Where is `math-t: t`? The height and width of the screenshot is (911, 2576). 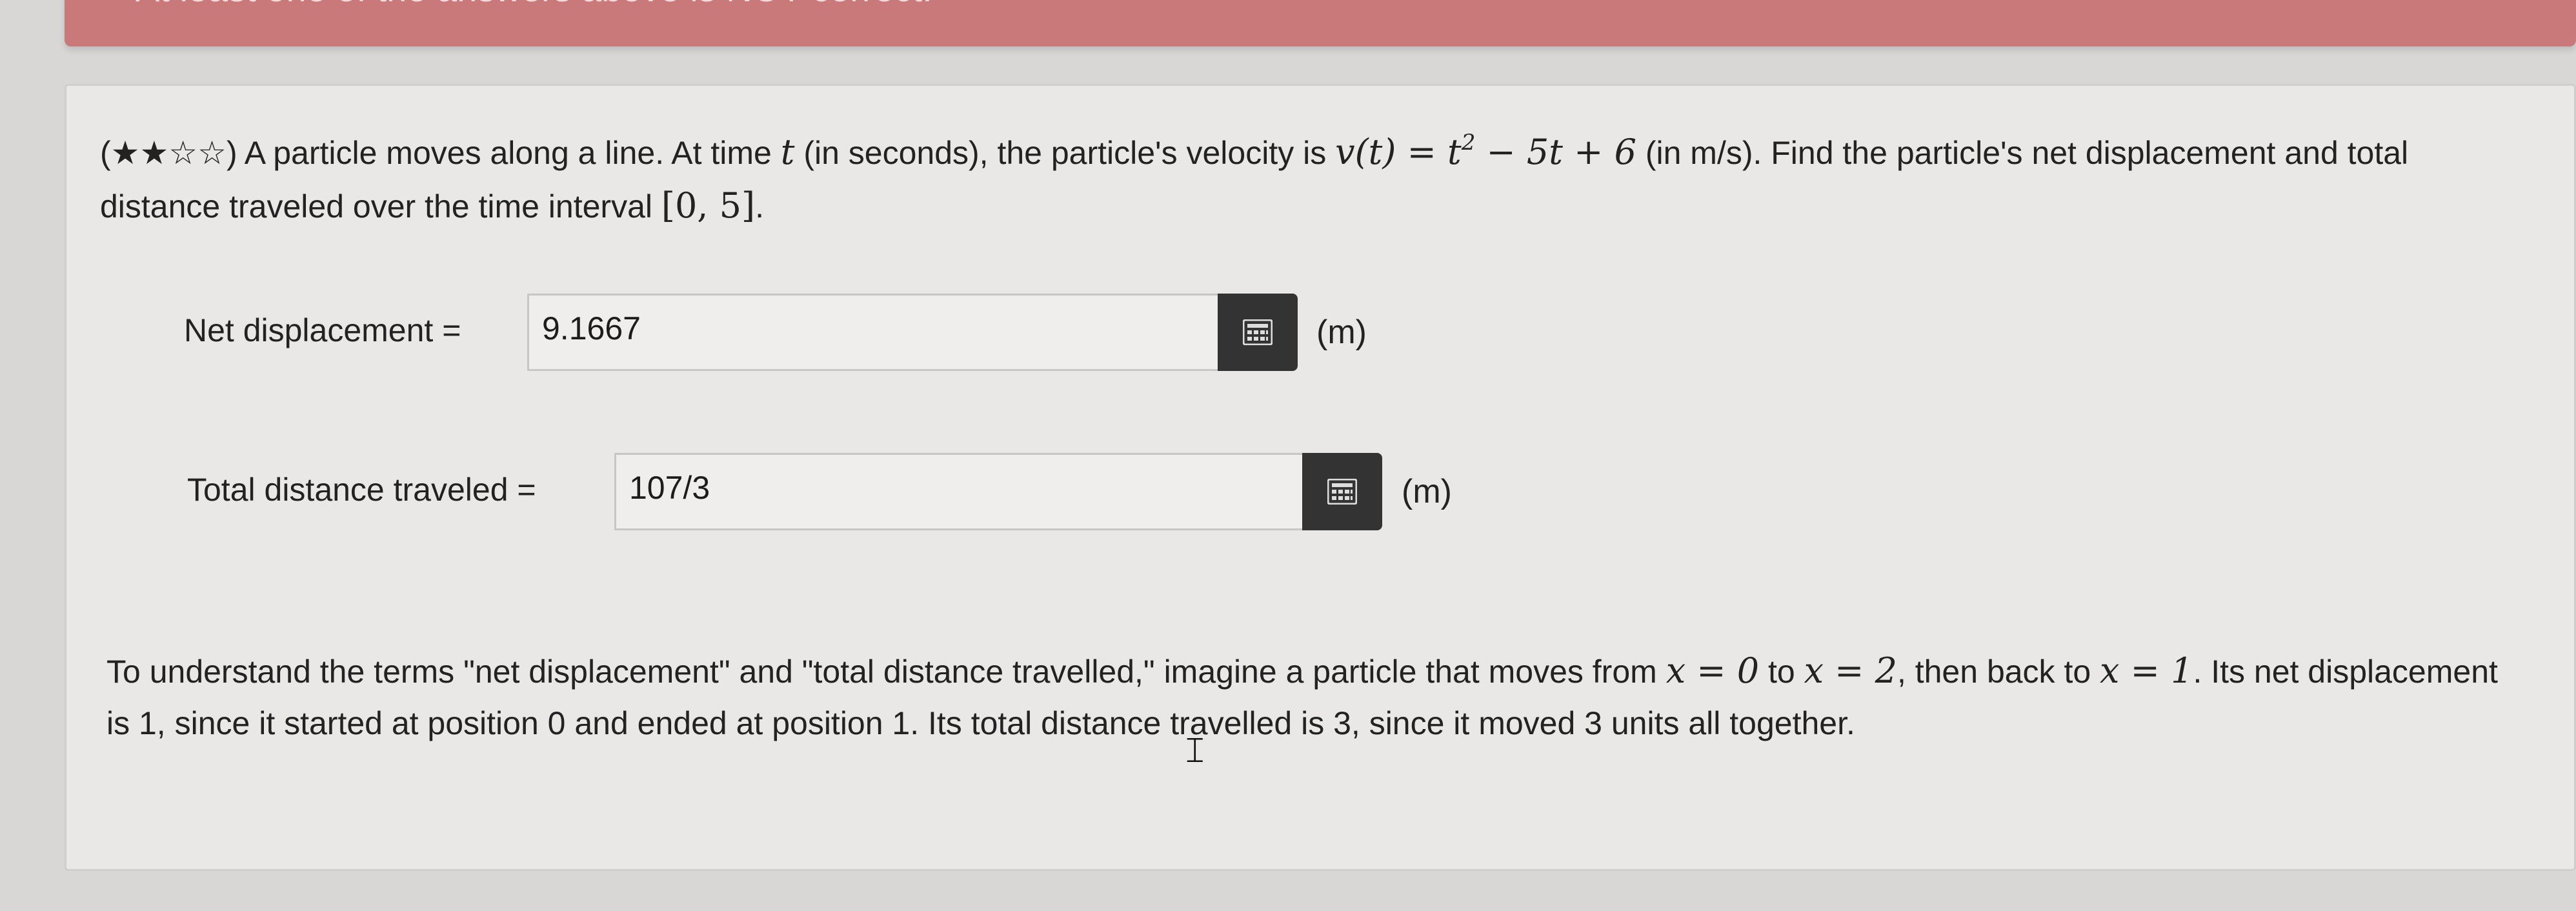
math-t: t is located at coordinates (787, 152).